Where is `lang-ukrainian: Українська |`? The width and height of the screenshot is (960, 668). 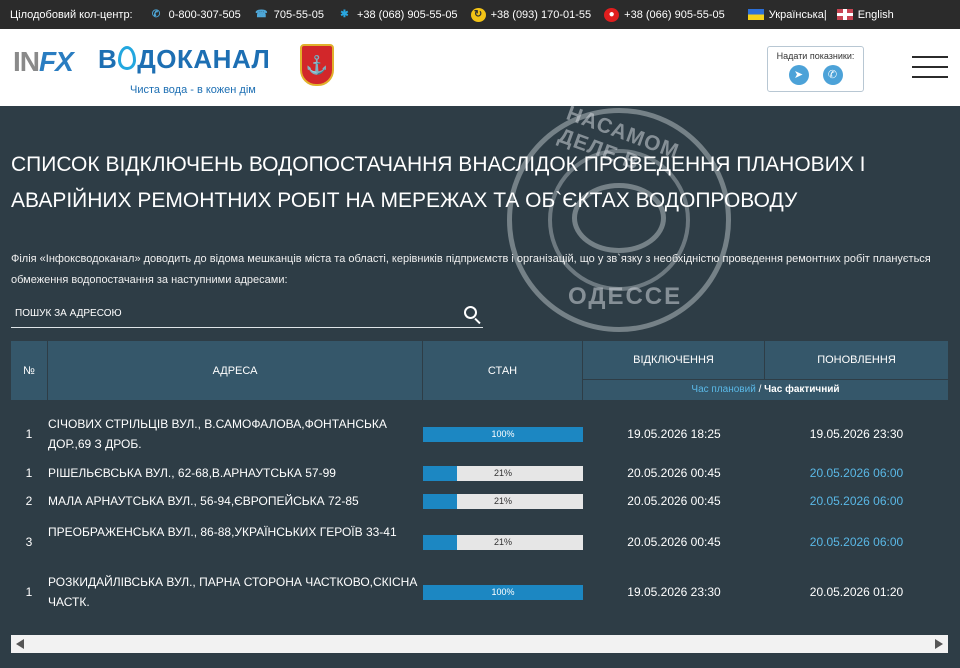 lang-ukrainian: Українська | is located at coordinates (787, 14).